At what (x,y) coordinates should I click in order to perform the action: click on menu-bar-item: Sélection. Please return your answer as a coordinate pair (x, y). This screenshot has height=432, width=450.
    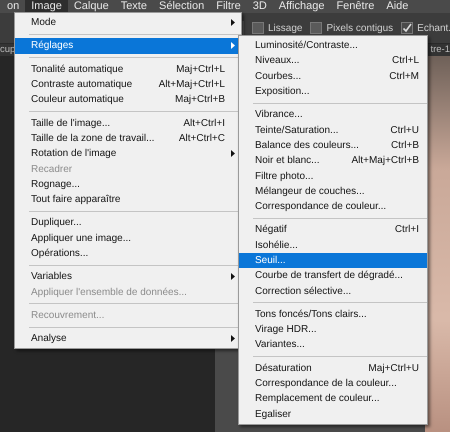
    Looking at the image, I should click on (181, 6).